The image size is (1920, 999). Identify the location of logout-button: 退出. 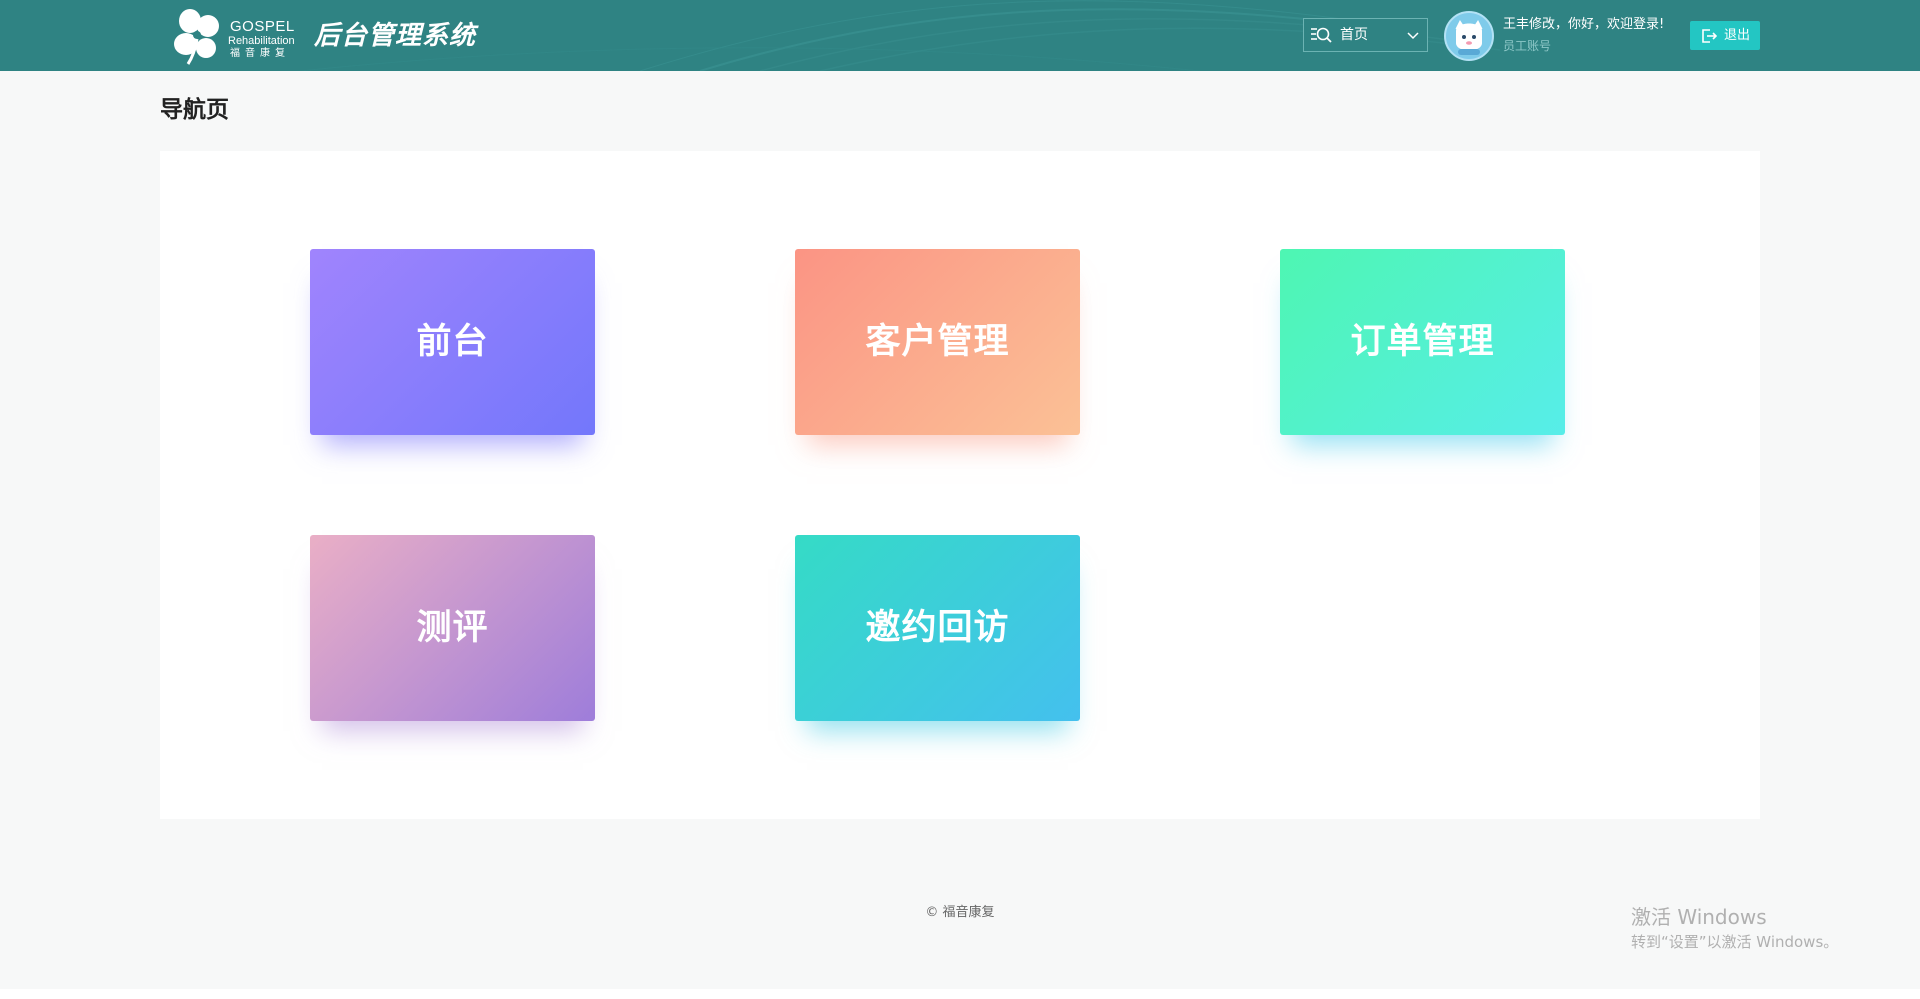
(1725, 35).